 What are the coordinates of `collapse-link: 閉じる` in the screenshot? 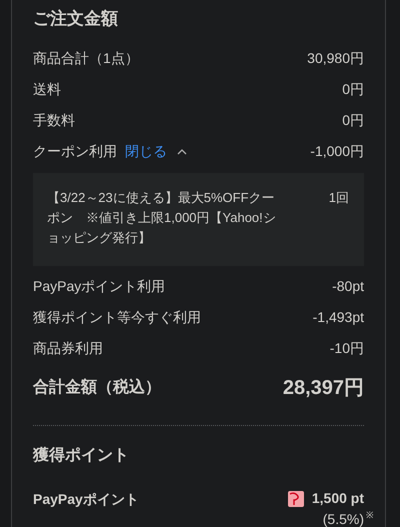 It's located at (156, 151).